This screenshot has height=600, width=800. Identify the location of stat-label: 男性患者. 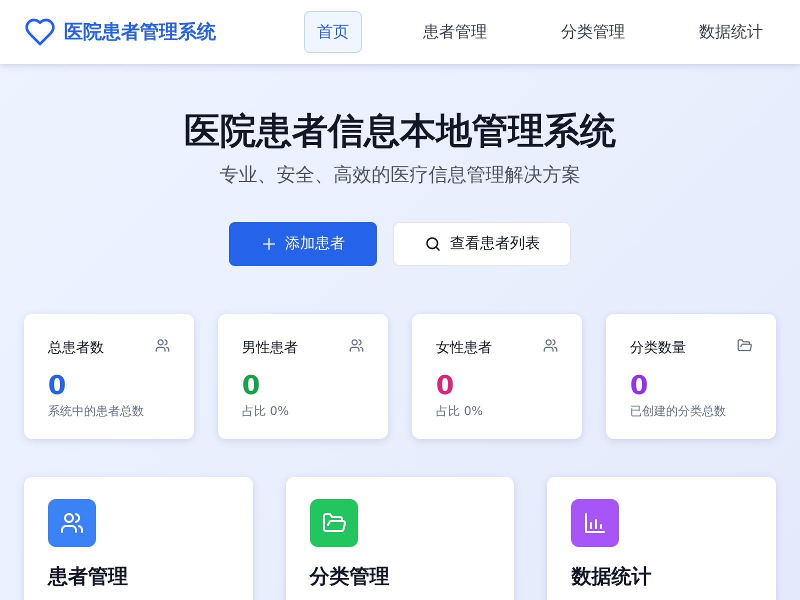
(270, 348).